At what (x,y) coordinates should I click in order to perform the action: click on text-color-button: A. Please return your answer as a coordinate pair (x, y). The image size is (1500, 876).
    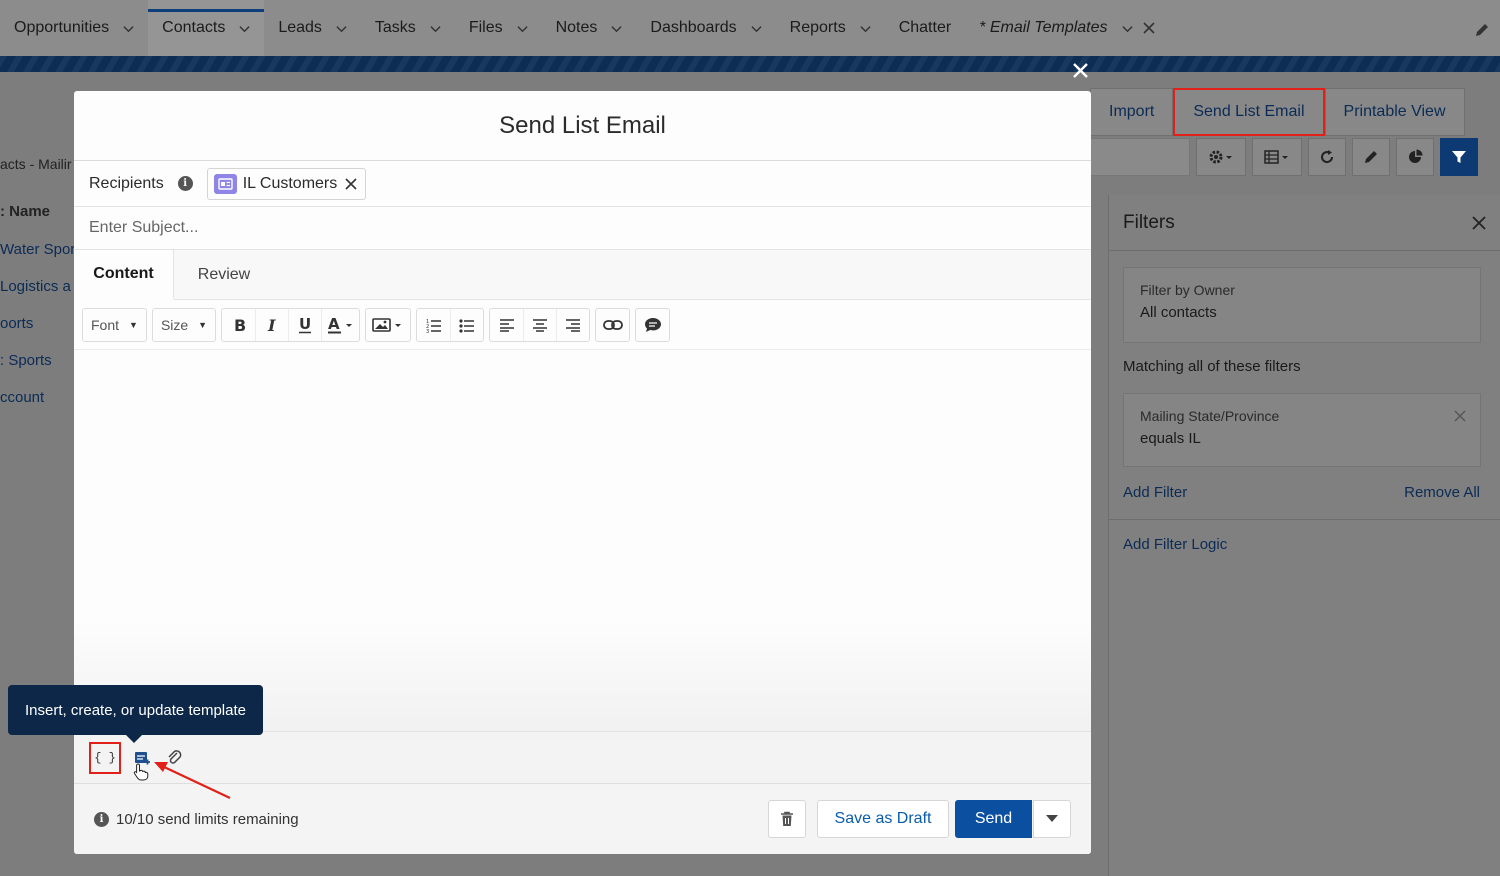
    Looking at the image, I should click on (340, 324).